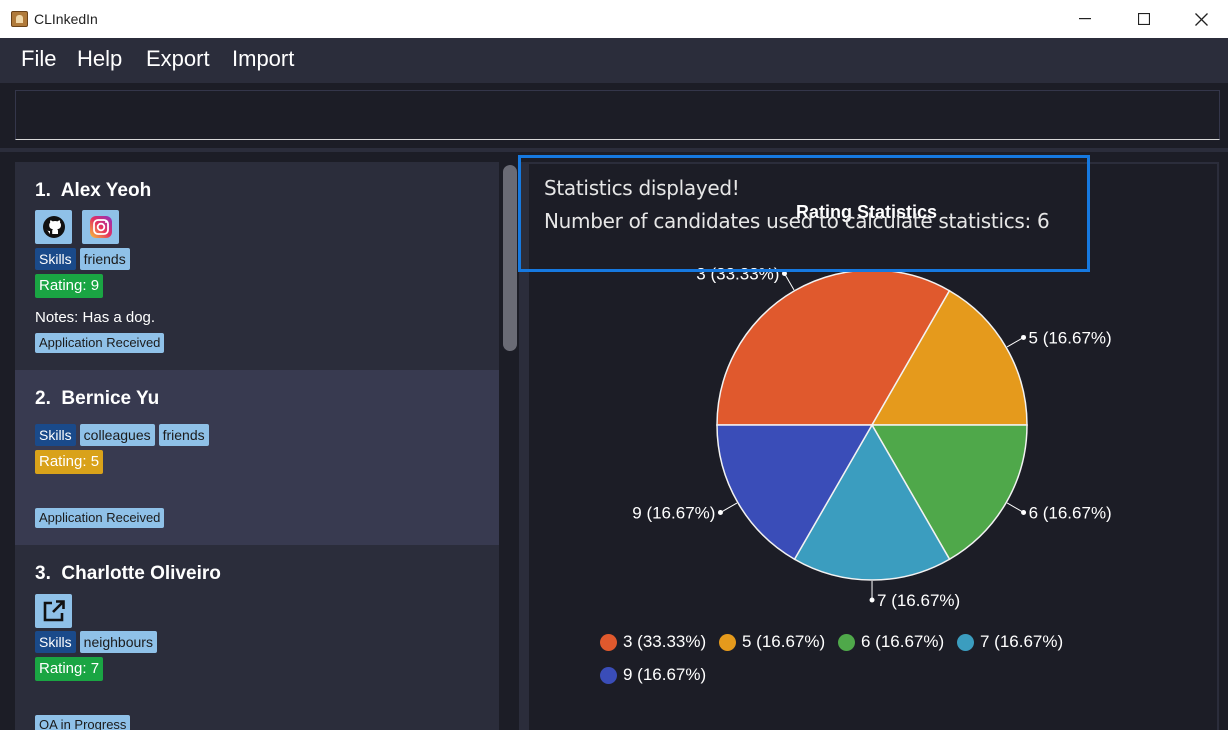 This screenshot has height=730, width=1228. Describe the element at coordinates (69, 462) in the screenshot. I see `rating-badge: Rating: 5` at that location.